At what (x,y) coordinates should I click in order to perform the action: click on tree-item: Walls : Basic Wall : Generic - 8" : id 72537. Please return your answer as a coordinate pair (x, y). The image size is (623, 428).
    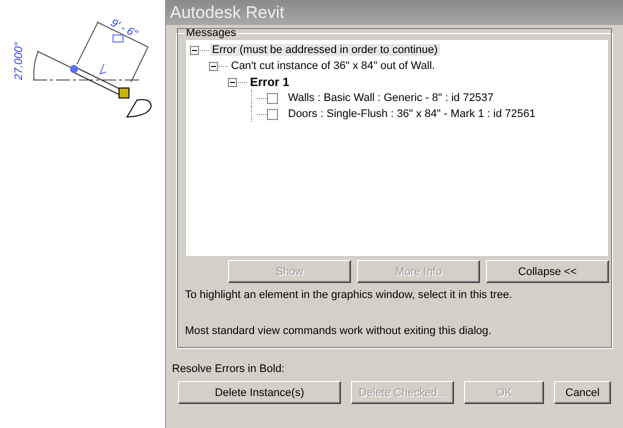
    Looking at the image, I should click on (391, 98).